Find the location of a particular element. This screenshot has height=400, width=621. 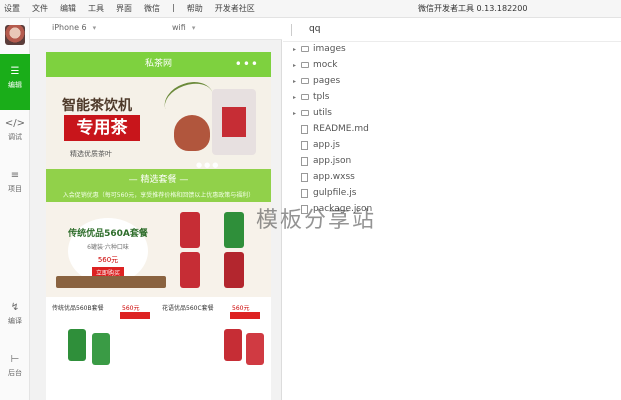

sidebar-item-debug: </> 调试 is located at coordinates (15, 134).